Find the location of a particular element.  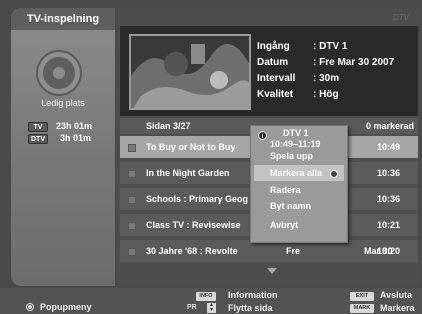

up-down-icon: ▴ ▾ is located at coordinates (211, 307).